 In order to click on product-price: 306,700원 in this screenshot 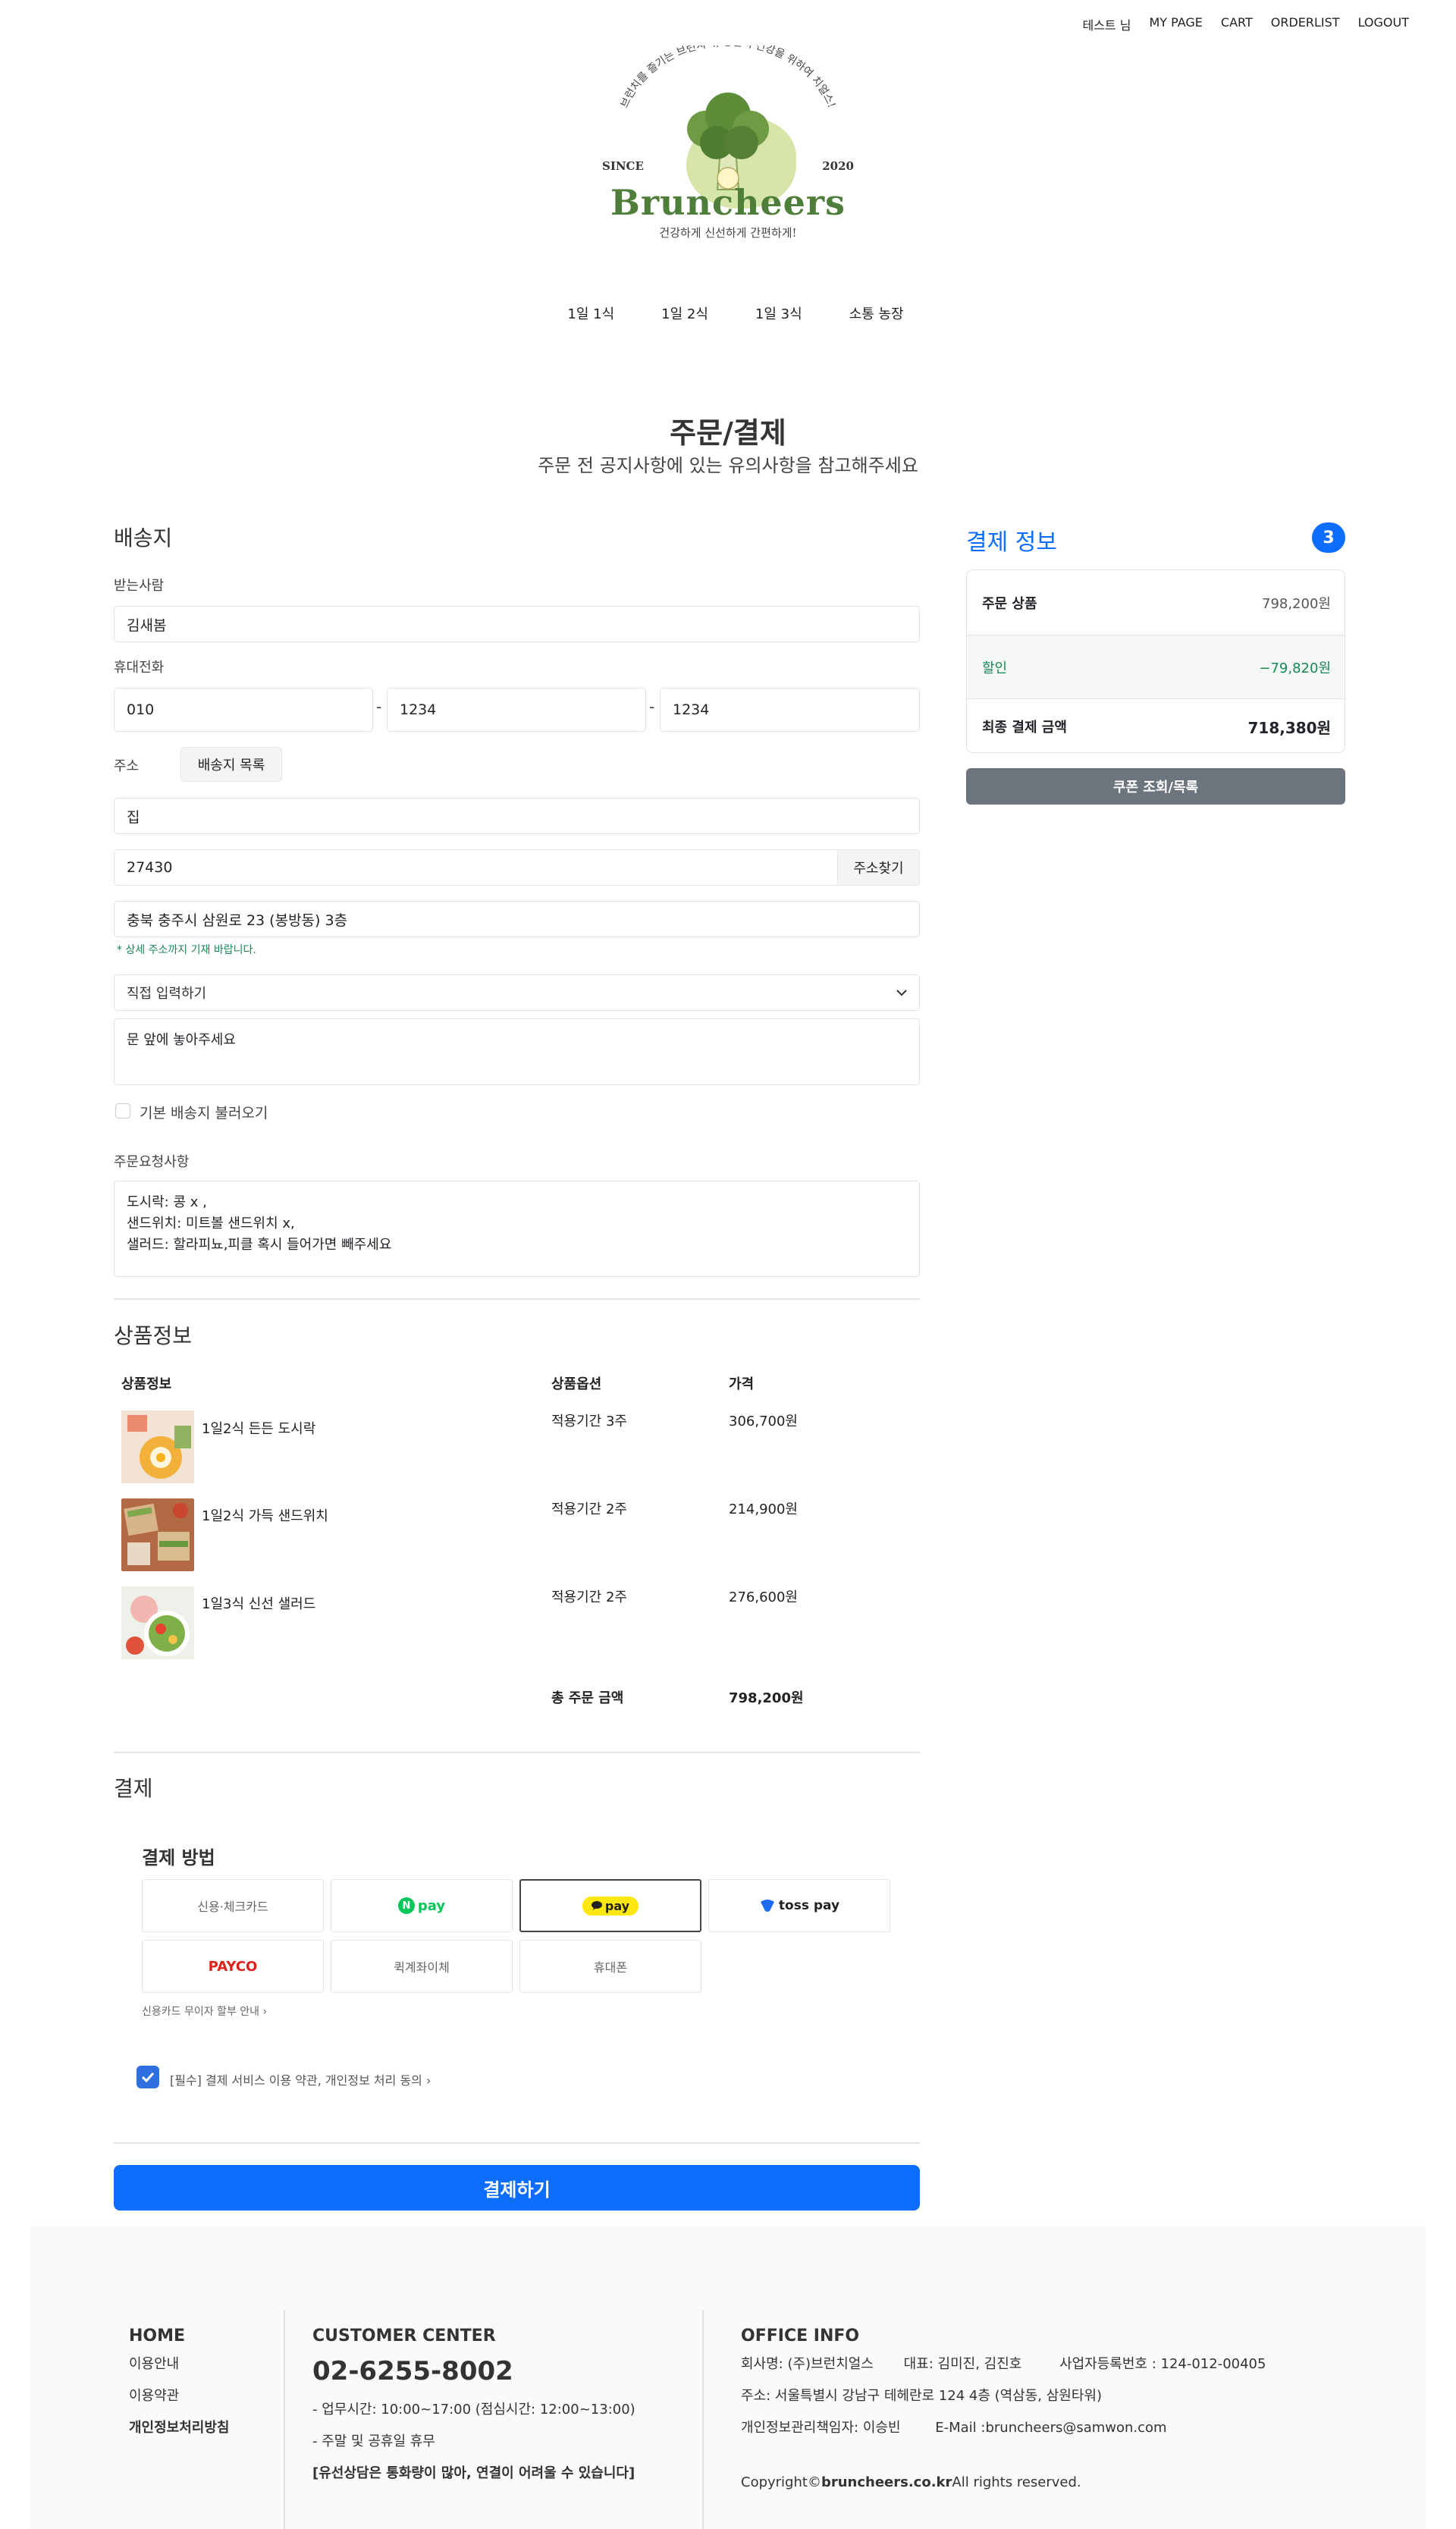, I will do `click(763, 1421)`.